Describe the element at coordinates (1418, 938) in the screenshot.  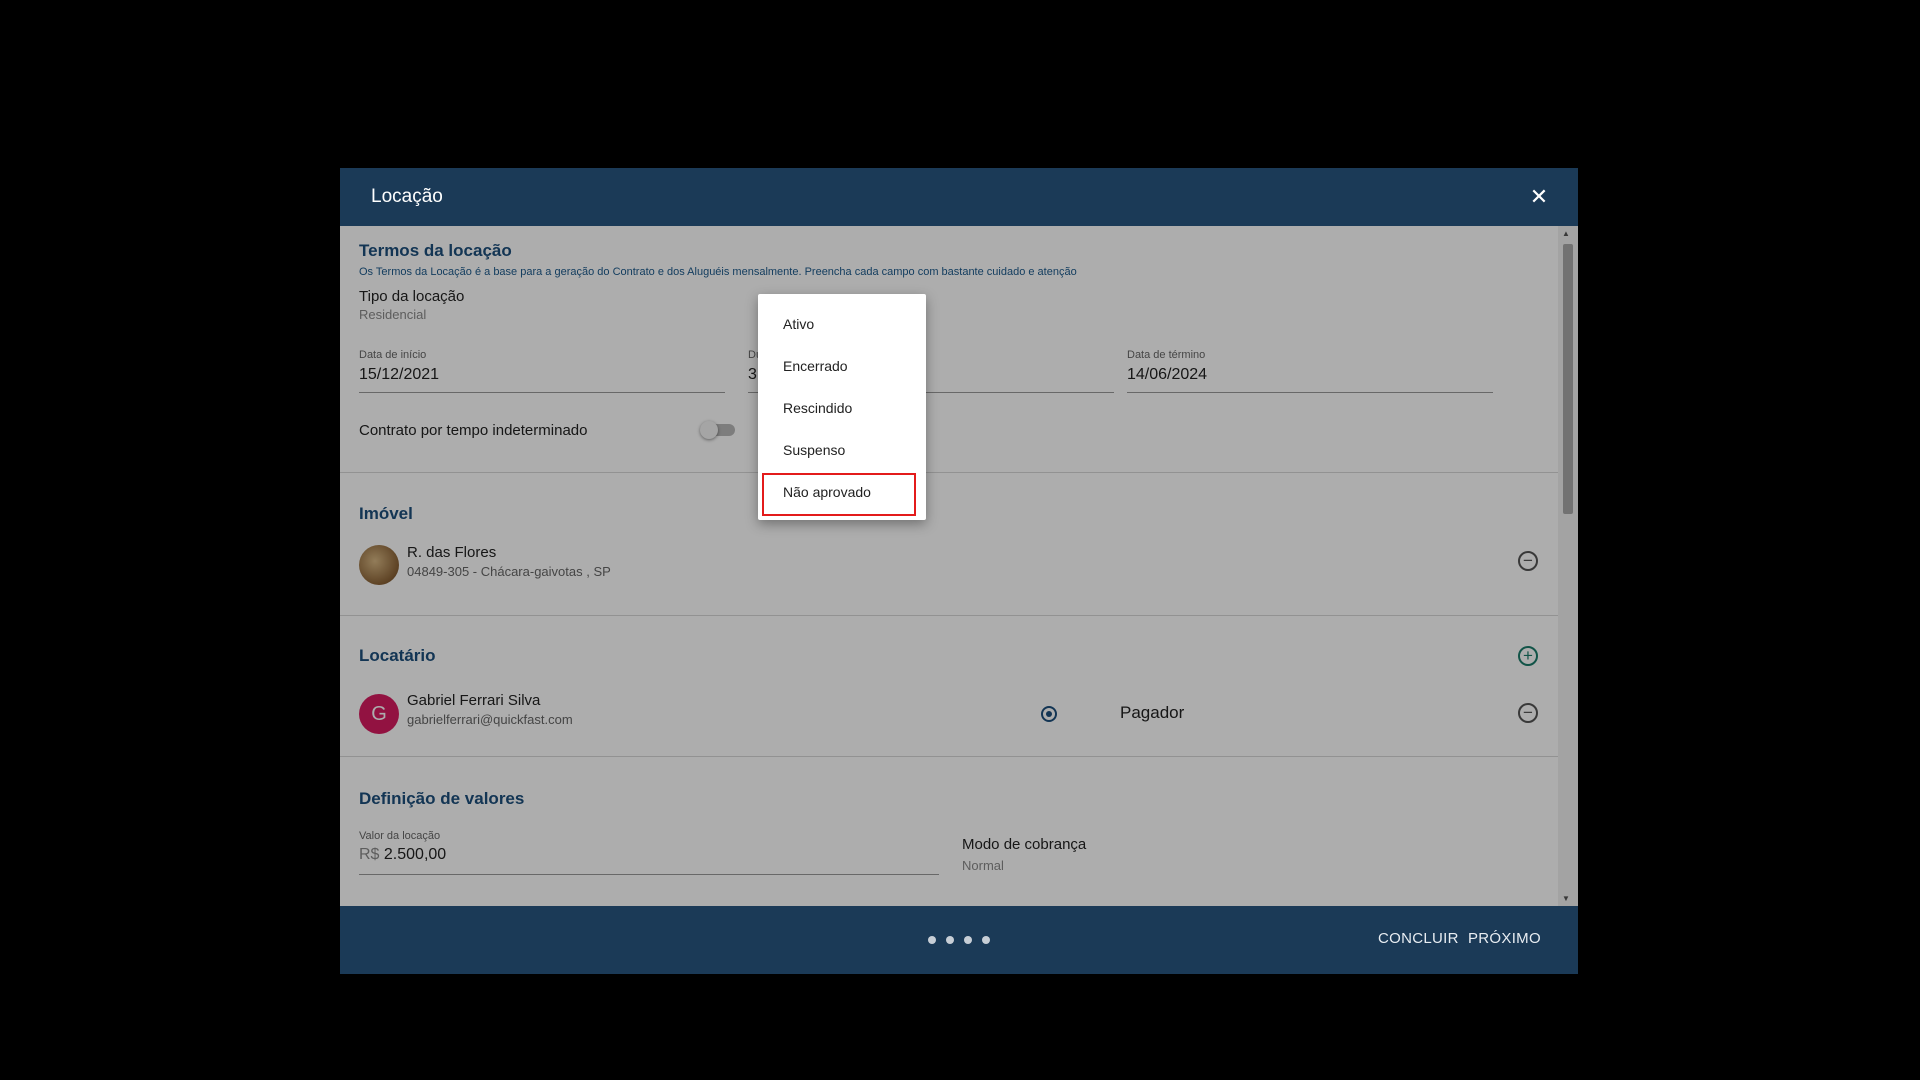
I see `concluir-button: CONCLUIR` at that location.